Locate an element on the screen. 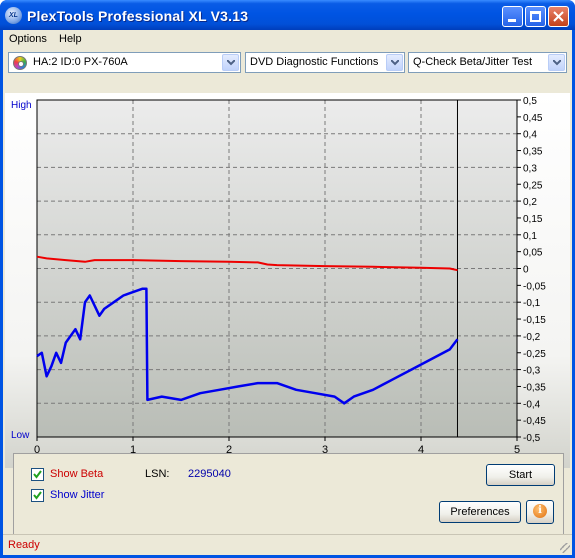 Image resolution: width=575 pixels, height=558 pixels. function-select: DVD Diagnostic Functions is located at coordinates (325, 62).